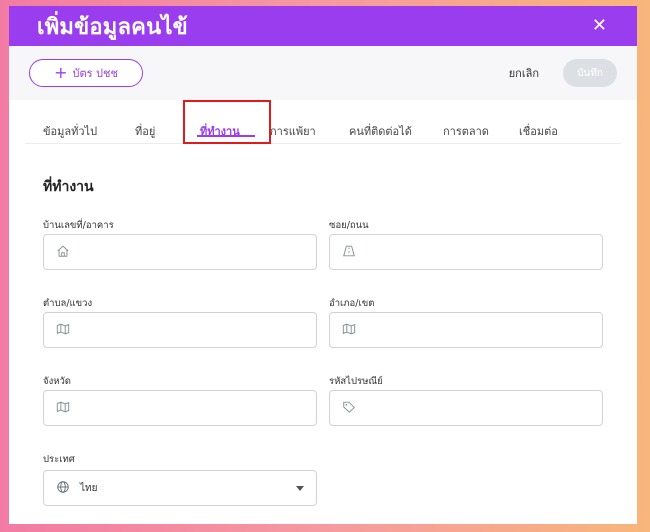  What do you see at coordinates (180, 252) in the screenshot?
I see `house-no-field` at bounding box center [180, 252].